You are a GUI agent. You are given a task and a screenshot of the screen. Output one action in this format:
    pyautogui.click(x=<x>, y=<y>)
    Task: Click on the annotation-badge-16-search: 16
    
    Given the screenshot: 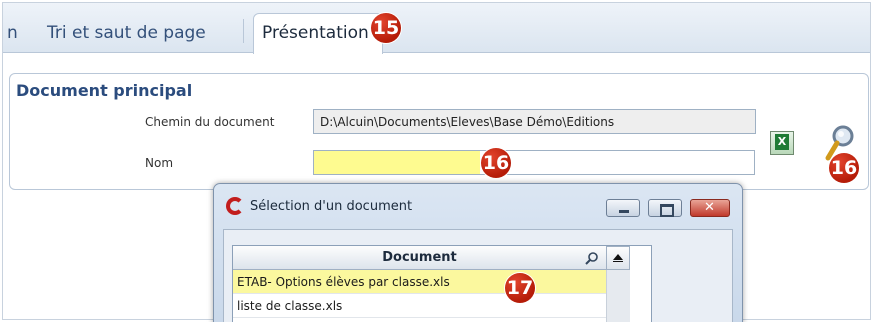 What is the action you would take?
    pyautogui.click(x=844, y=168)
    